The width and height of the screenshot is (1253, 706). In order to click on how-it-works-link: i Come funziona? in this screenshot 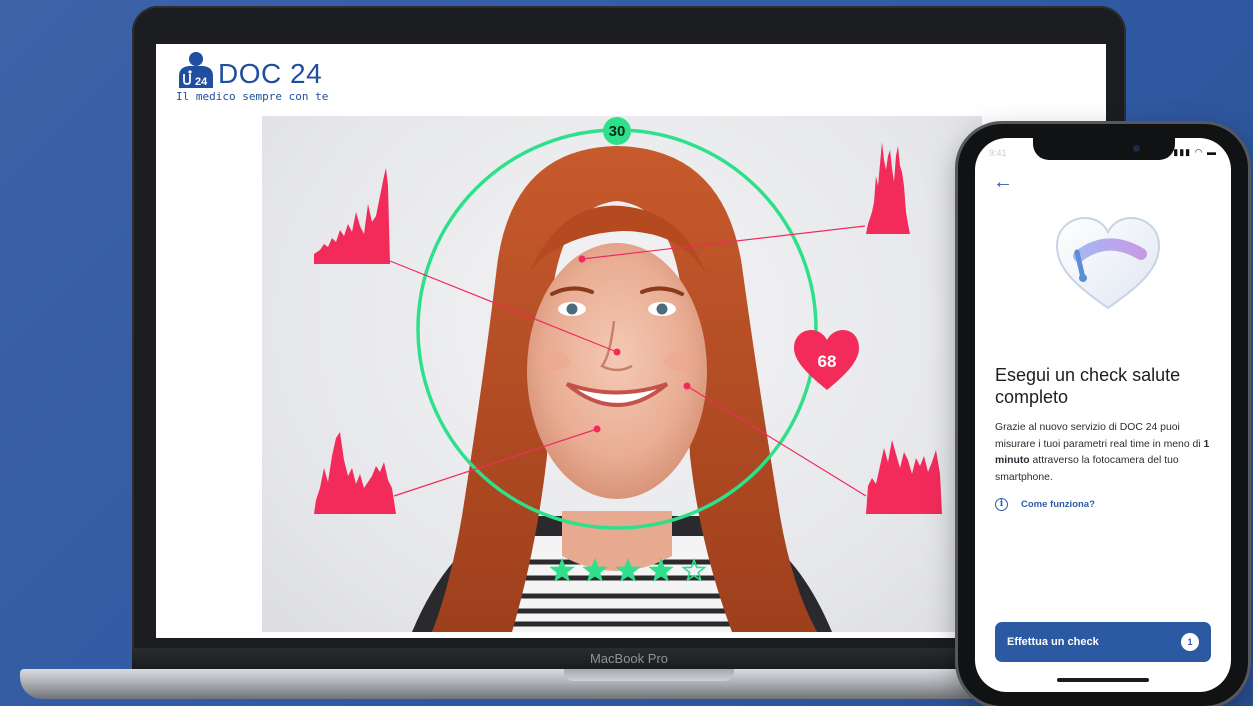, I will do `click(1045, 504)`.